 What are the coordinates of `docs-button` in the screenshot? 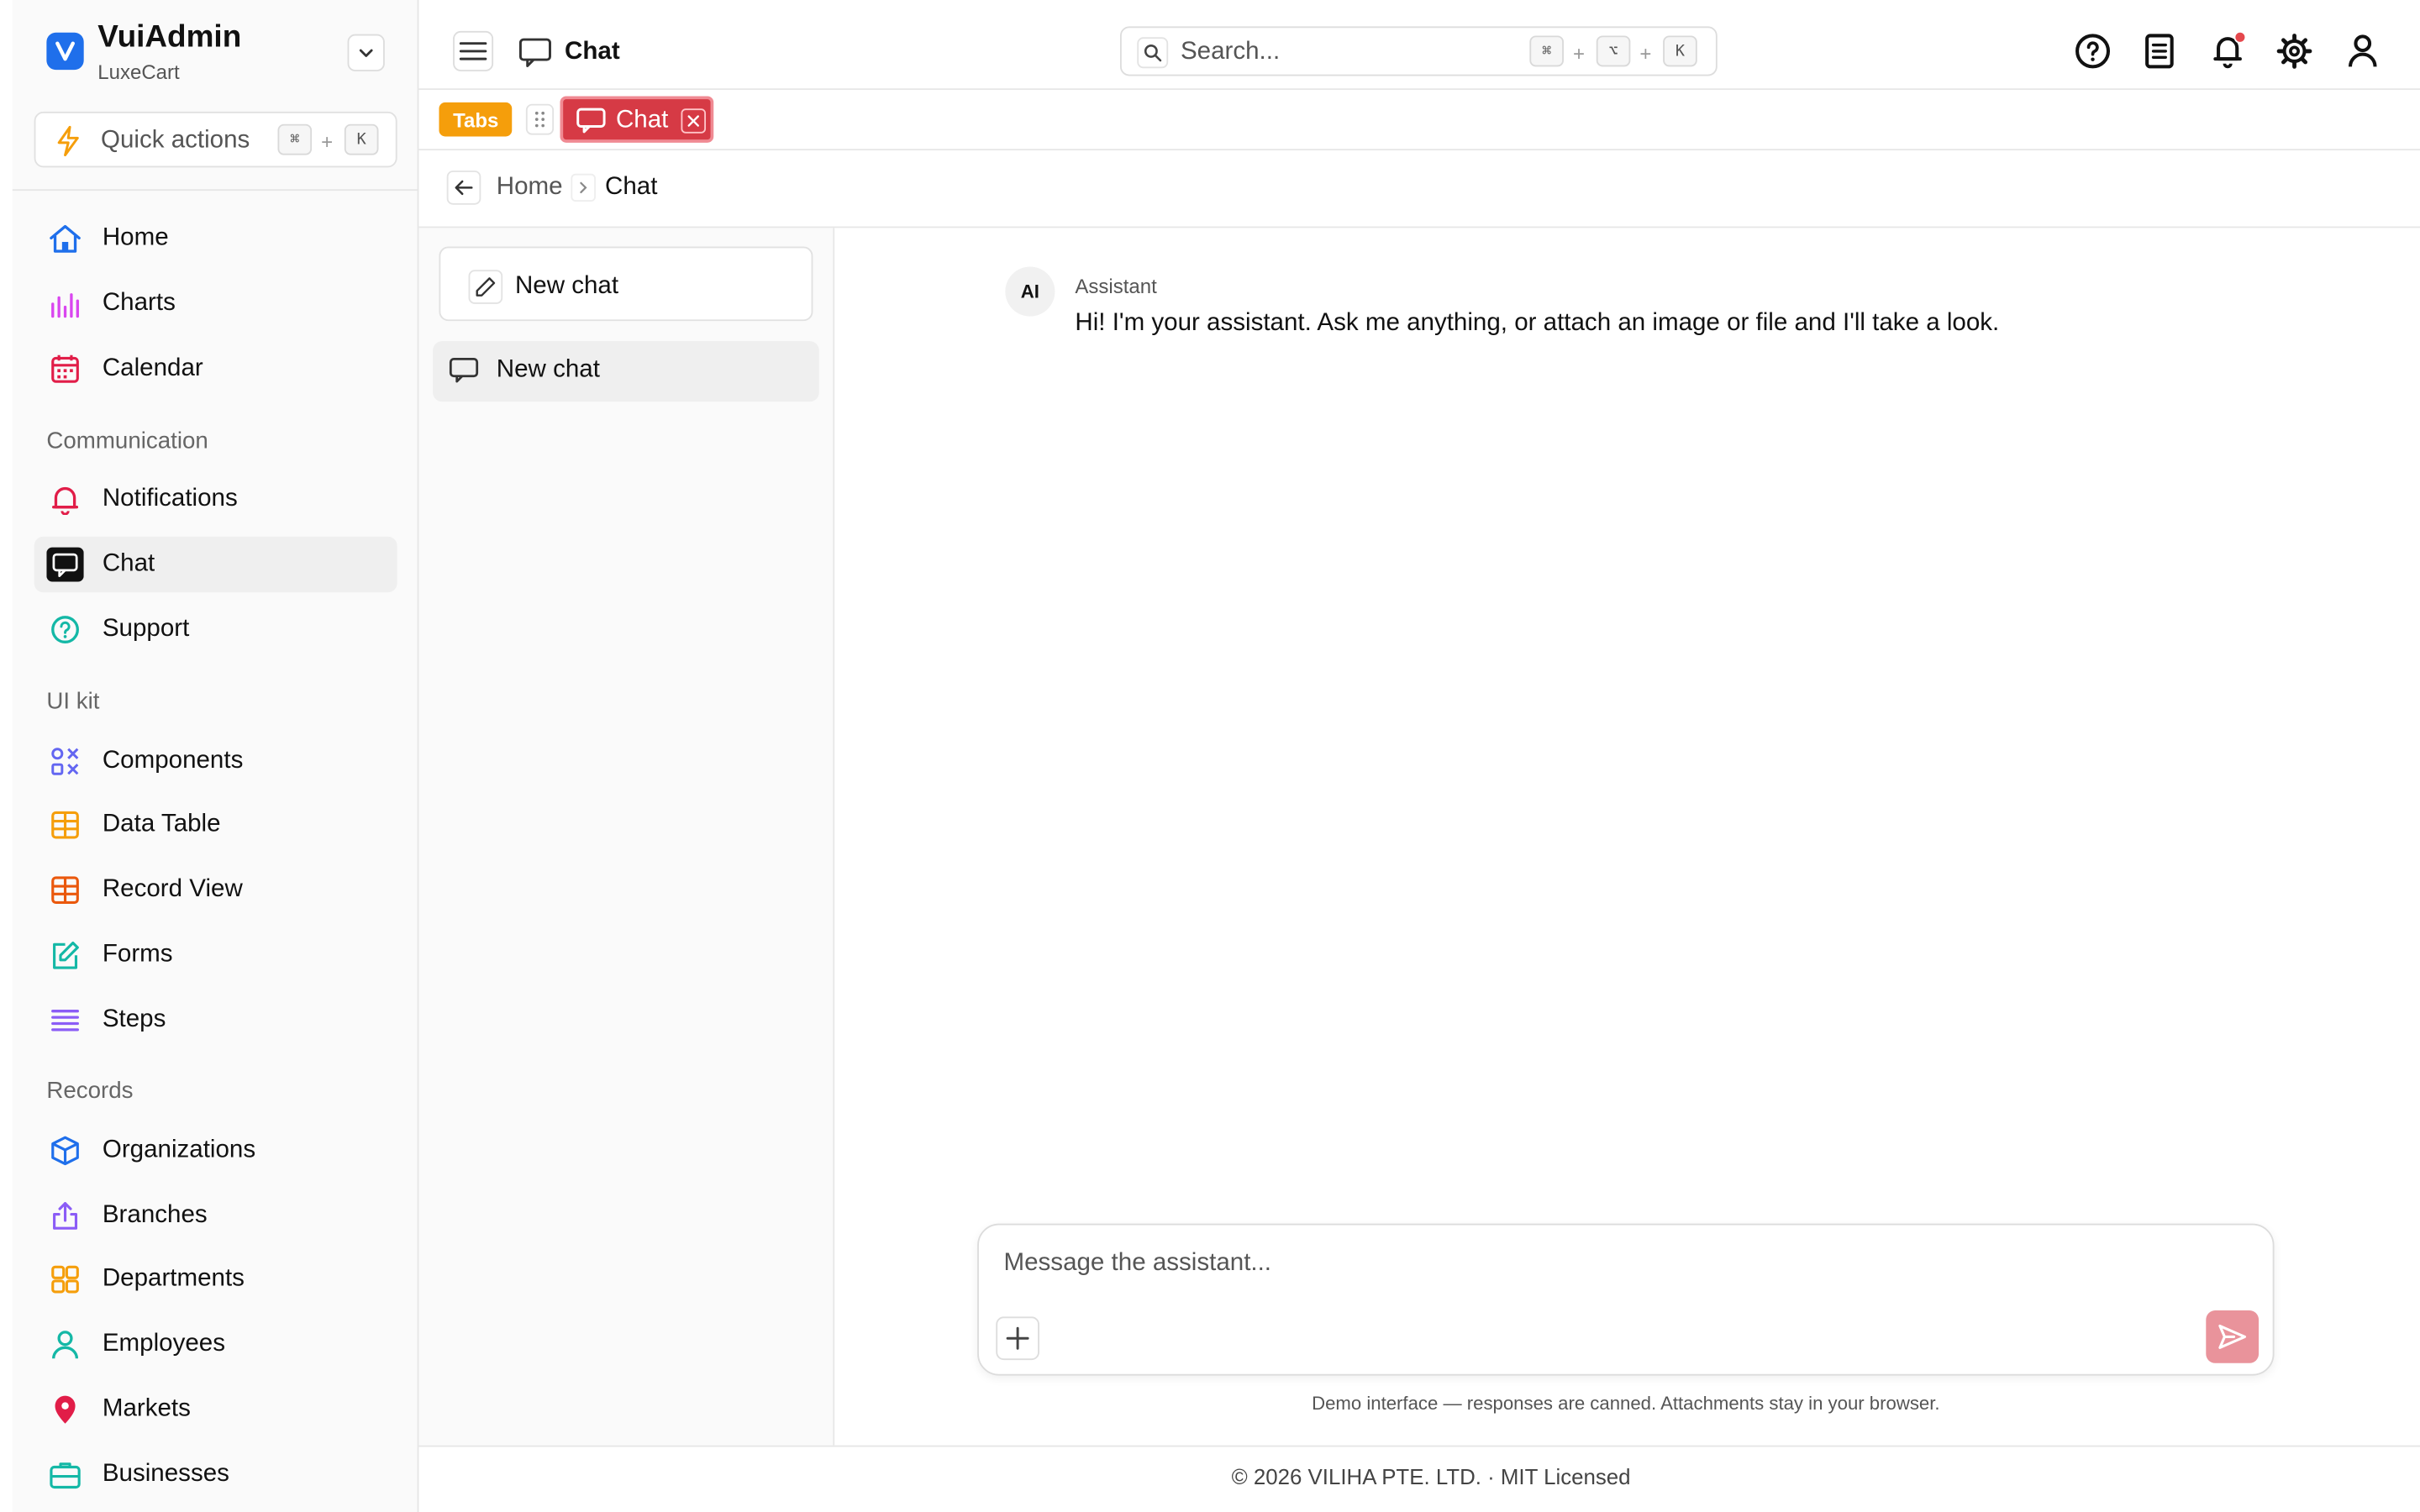 It's located at (2159, 51).